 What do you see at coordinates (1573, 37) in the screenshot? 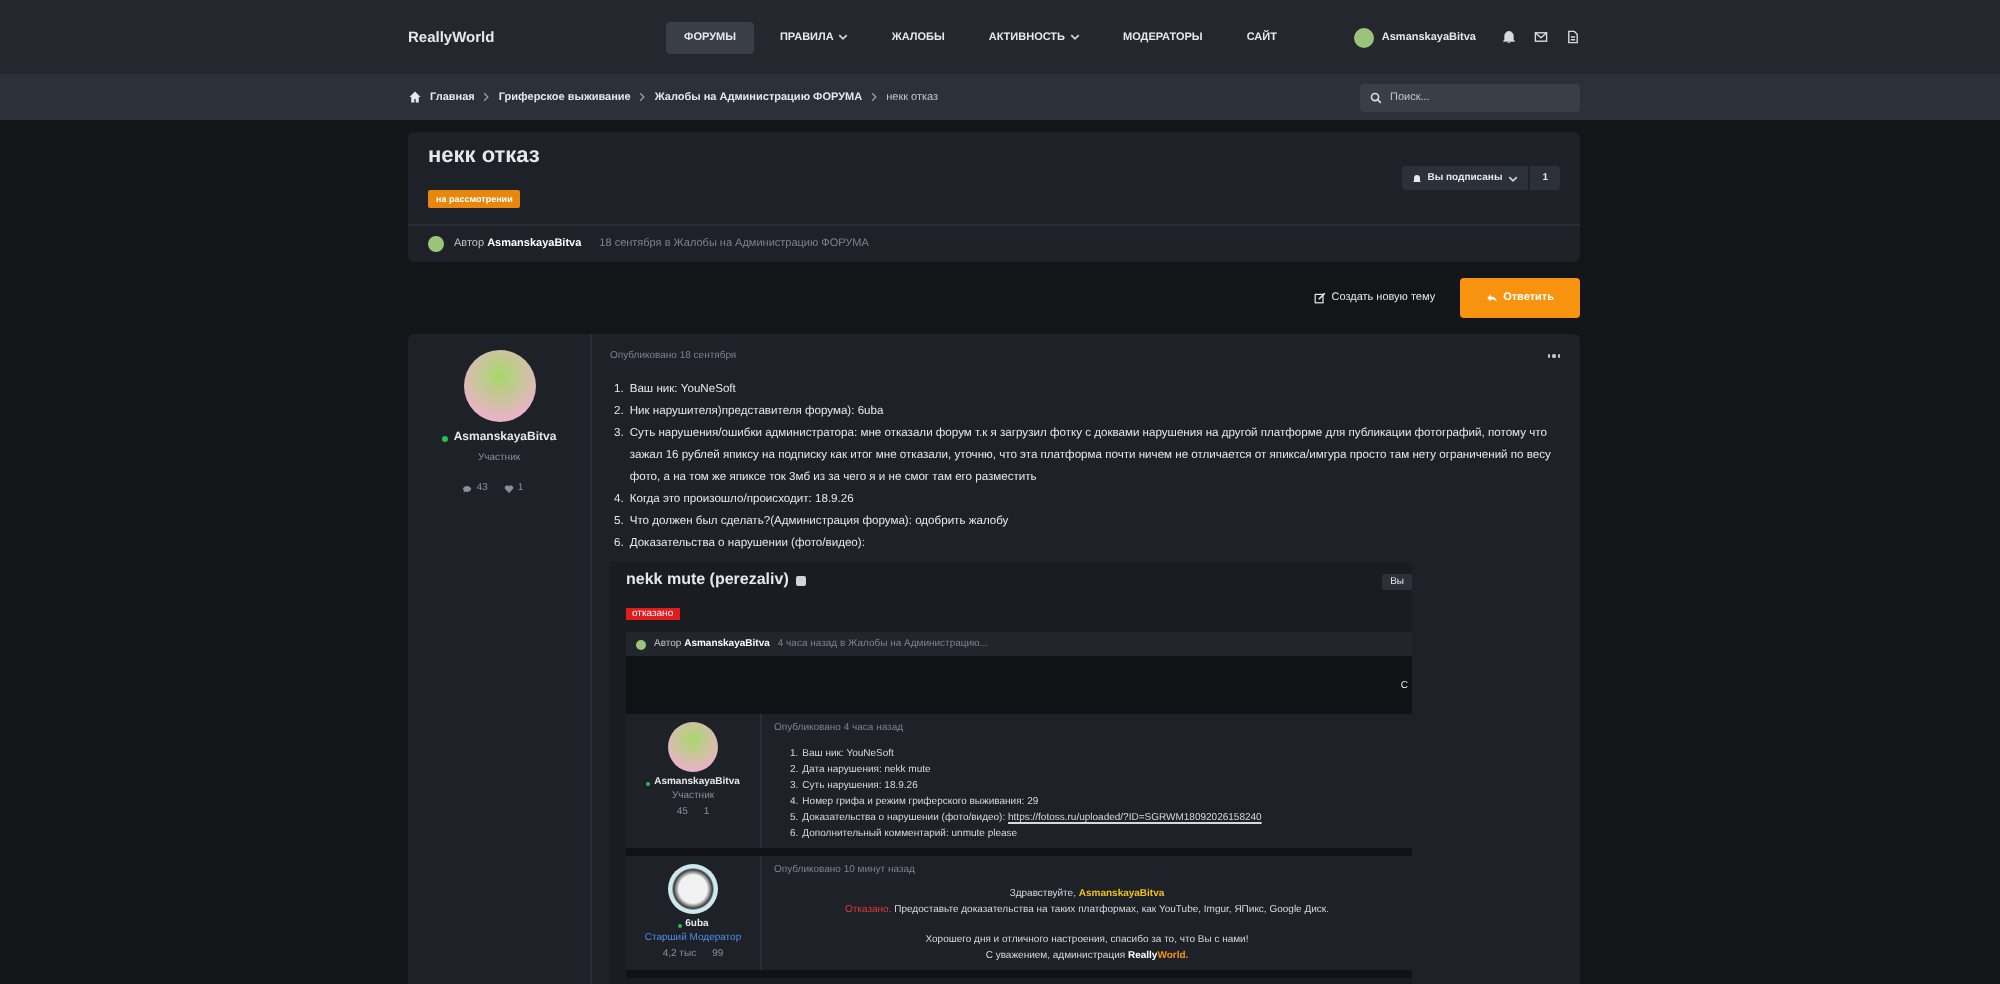
I see `document-icon` at bounding box center [1573, 37].